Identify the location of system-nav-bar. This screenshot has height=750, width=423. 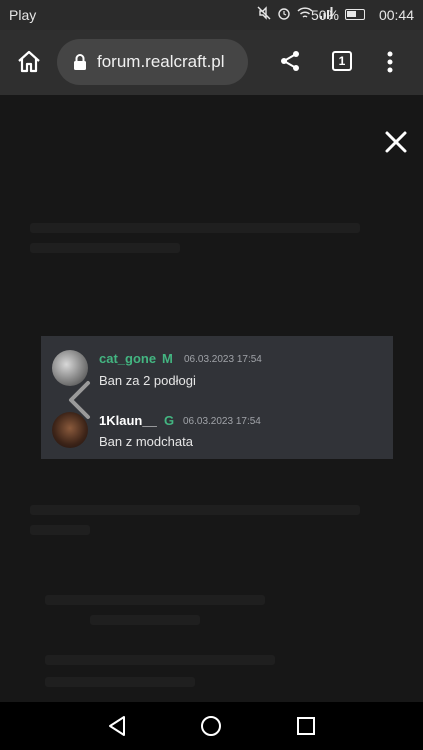
(211, 726).